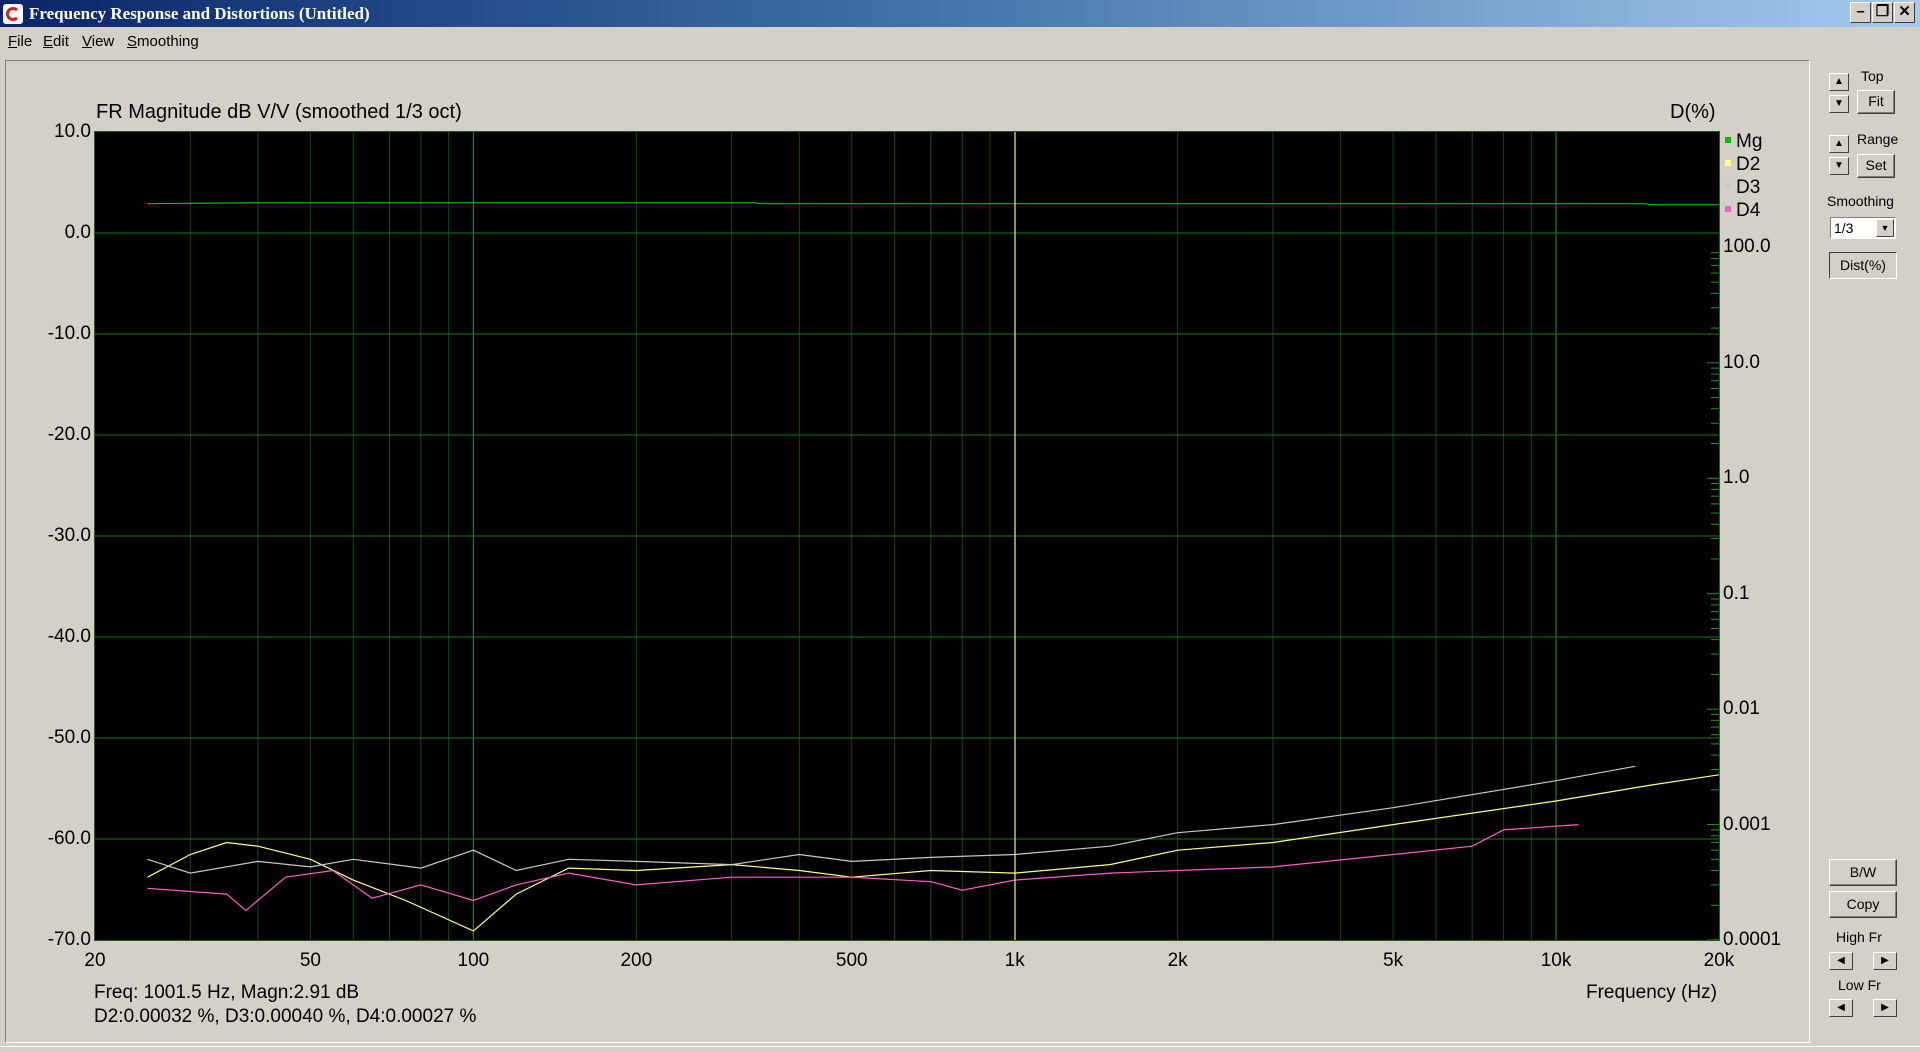  I want to click on series-line-d4, so click(863, 868).